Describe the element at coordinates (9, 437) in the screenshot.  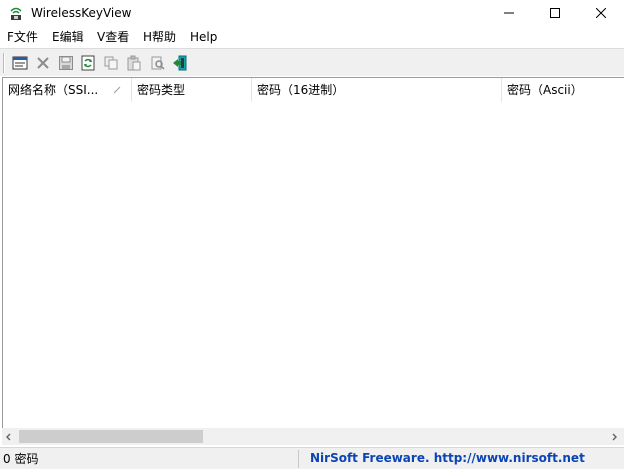
I see `chevron-left-icon` at that location.